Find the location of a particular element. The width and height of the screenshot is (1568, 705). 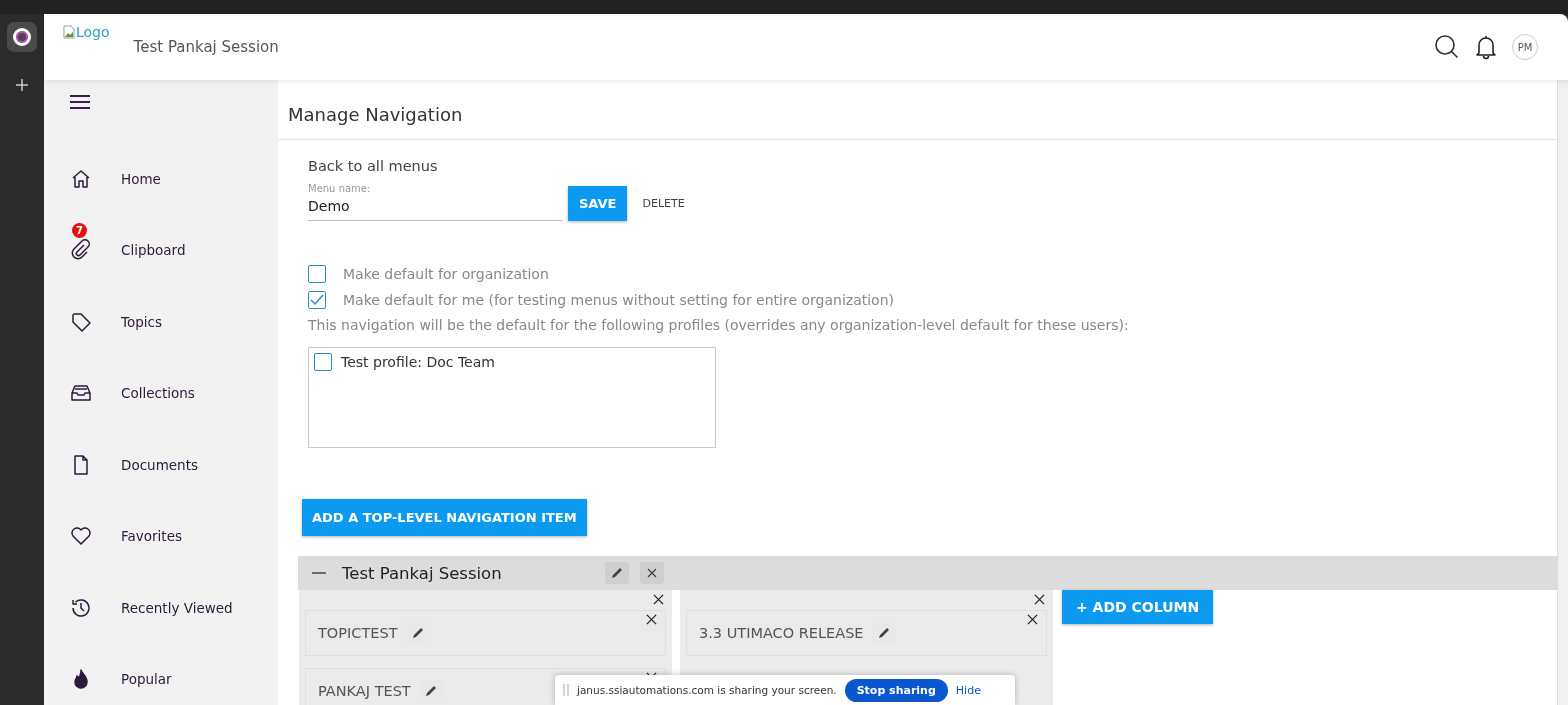

profile-label: Test profile: Doc Team is located at coordinates (418, 362).